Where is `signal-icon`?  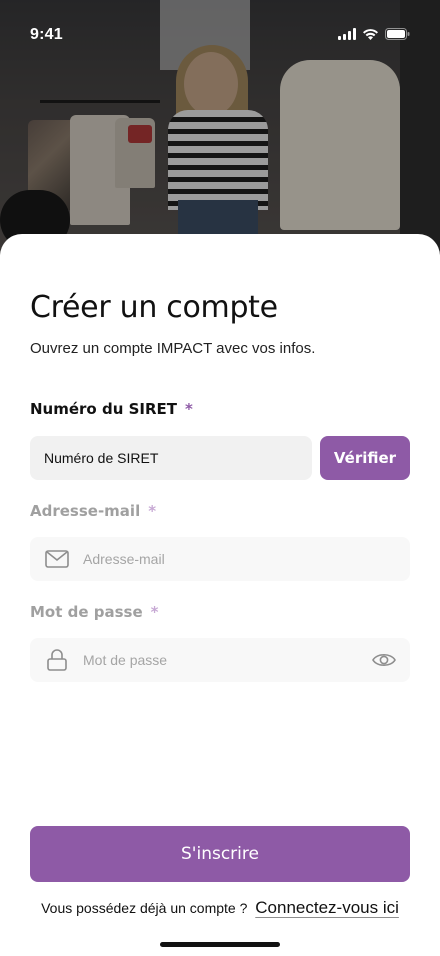 signal-icon is located at coordinates (347, 34).